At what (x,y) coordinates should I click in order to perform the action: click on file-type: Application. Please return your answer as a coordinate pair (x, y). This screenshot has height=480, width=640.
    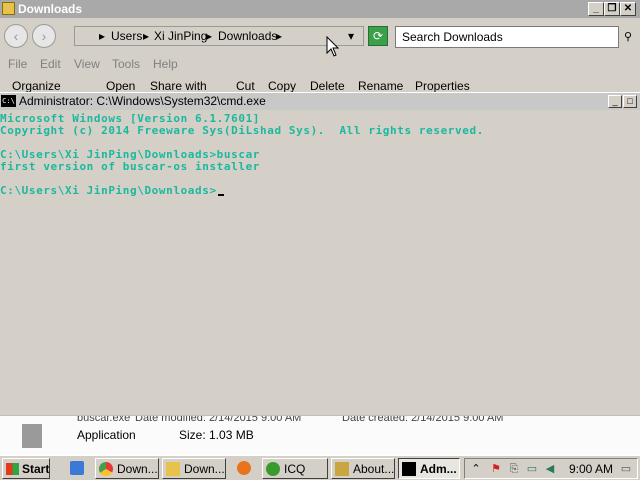
    Looking at the image, I should click on (106, 435).